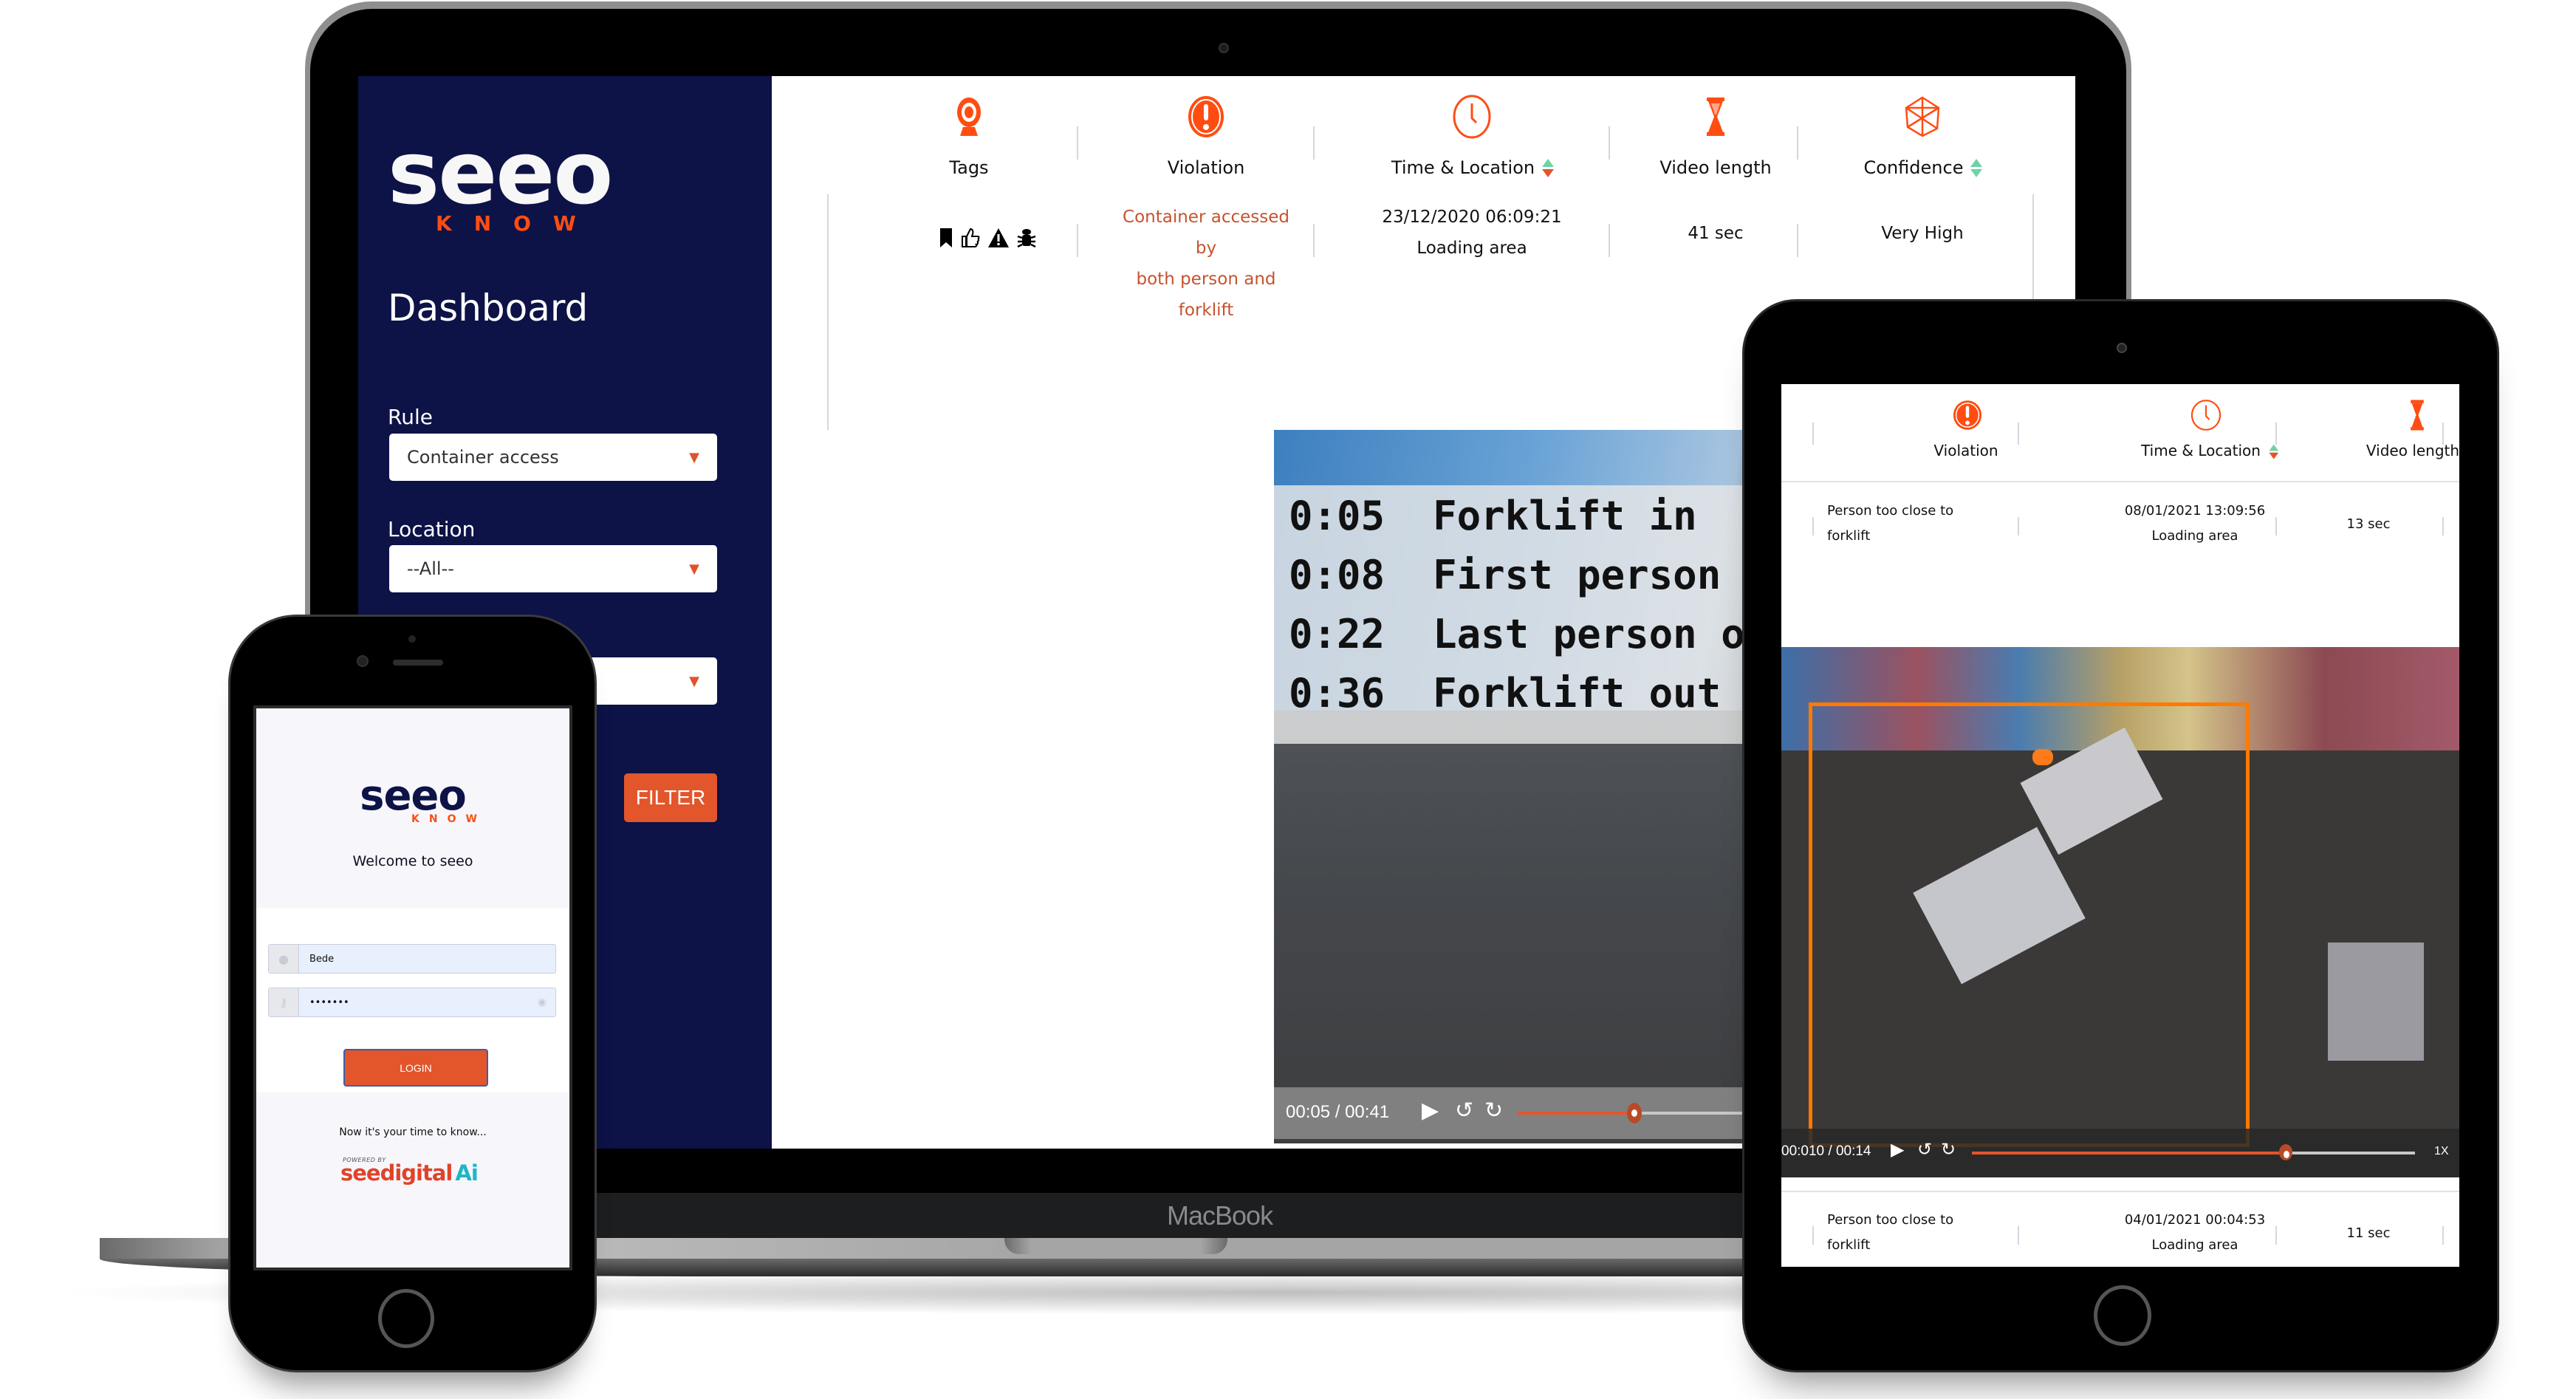 Image resolution: width=2576 pixels, height=1399 pixels. What do you see at coordinates (284, 1002) in the screenshot?
I see `key-icon: ⚷` at bounding box center [284, 1002].